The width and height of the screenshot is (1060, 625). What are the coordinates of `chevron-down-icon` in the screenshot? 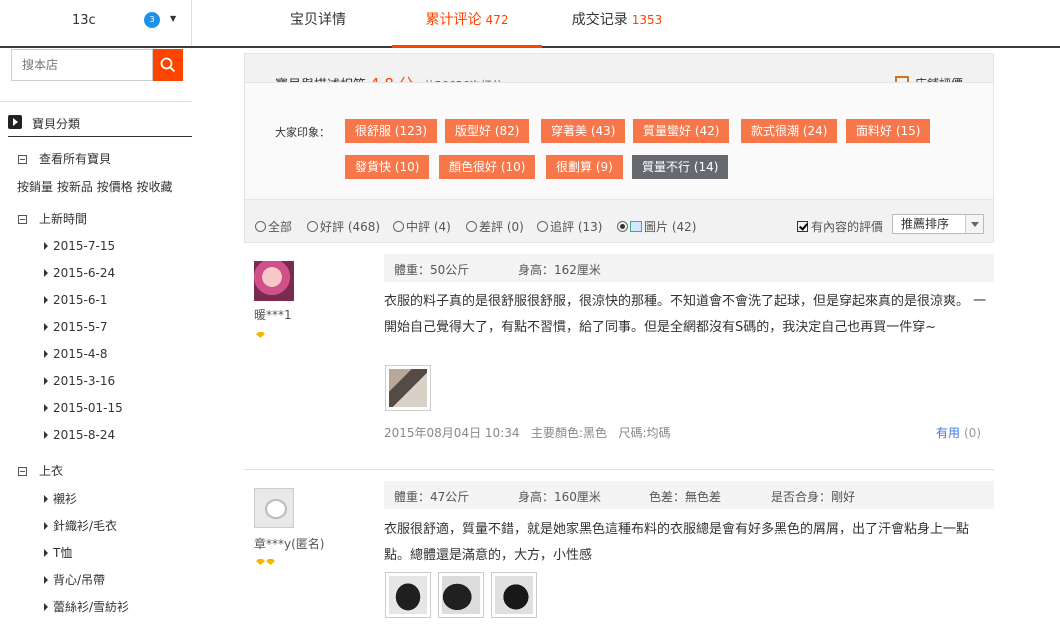 It's located at (974, 224).